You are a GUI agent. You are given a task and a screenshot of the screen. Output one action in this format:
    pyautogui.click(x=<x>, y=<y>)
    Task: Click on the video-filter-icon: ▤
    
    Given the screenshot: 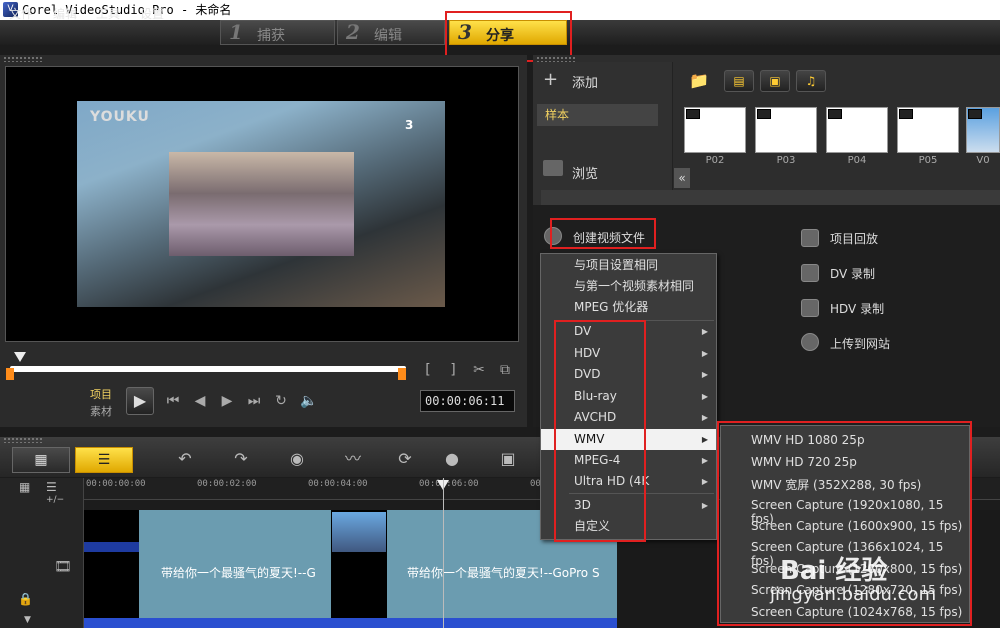 What is the action you would take?
    pyautogui.click(x=739, y=81)
    